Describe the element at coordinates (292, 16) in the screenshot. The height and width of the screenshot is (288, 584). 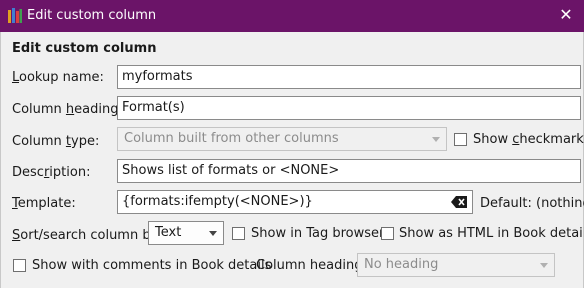
I see `title-bar: Edit custom column ✕` at that location.